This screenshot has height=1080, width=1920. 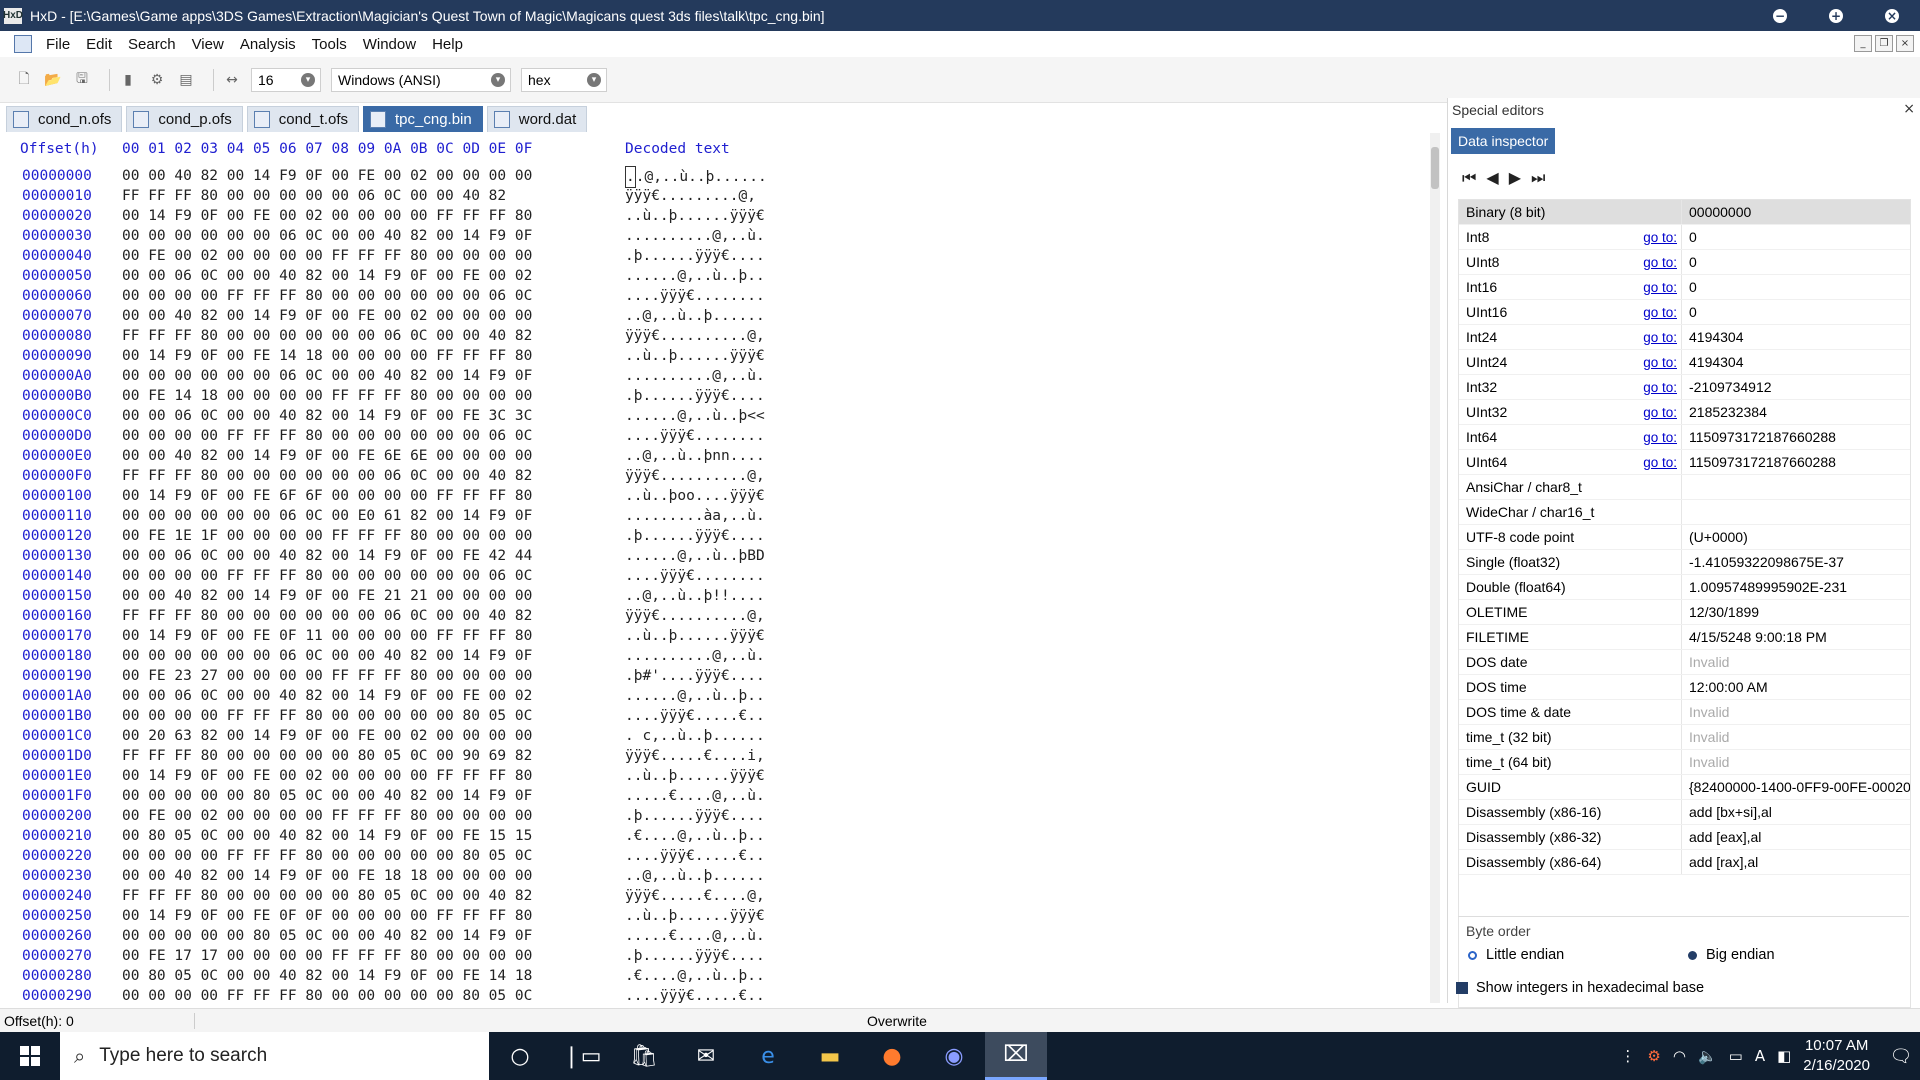 I want to click on inspector-row: Int24 go to: 4194304, so click(x=1684, y=337).